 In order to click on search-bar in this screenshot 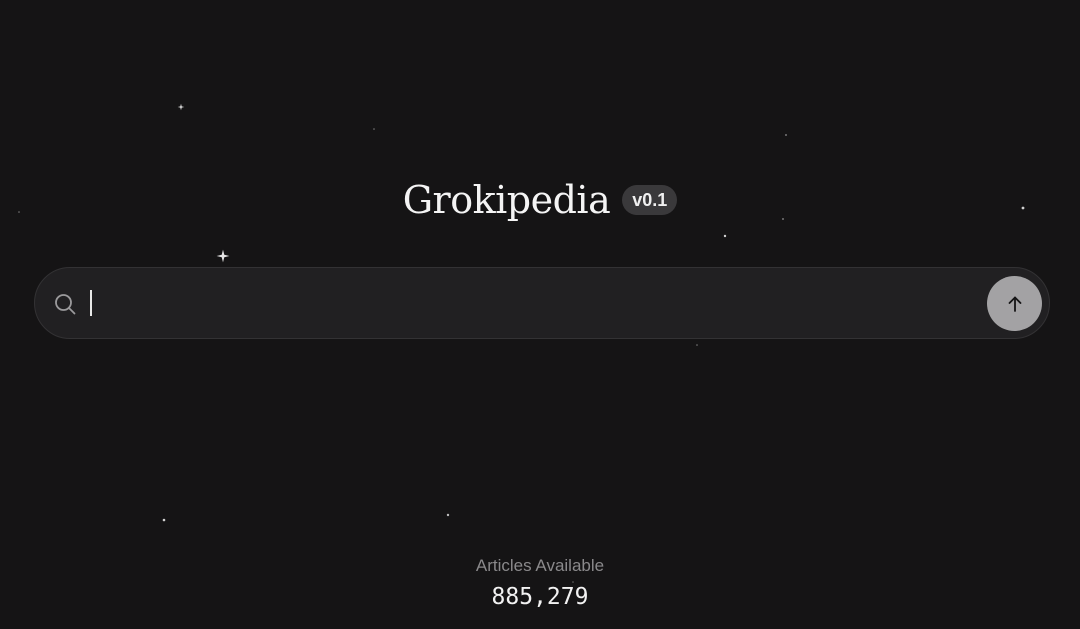, I will do `click(542, 303)`.